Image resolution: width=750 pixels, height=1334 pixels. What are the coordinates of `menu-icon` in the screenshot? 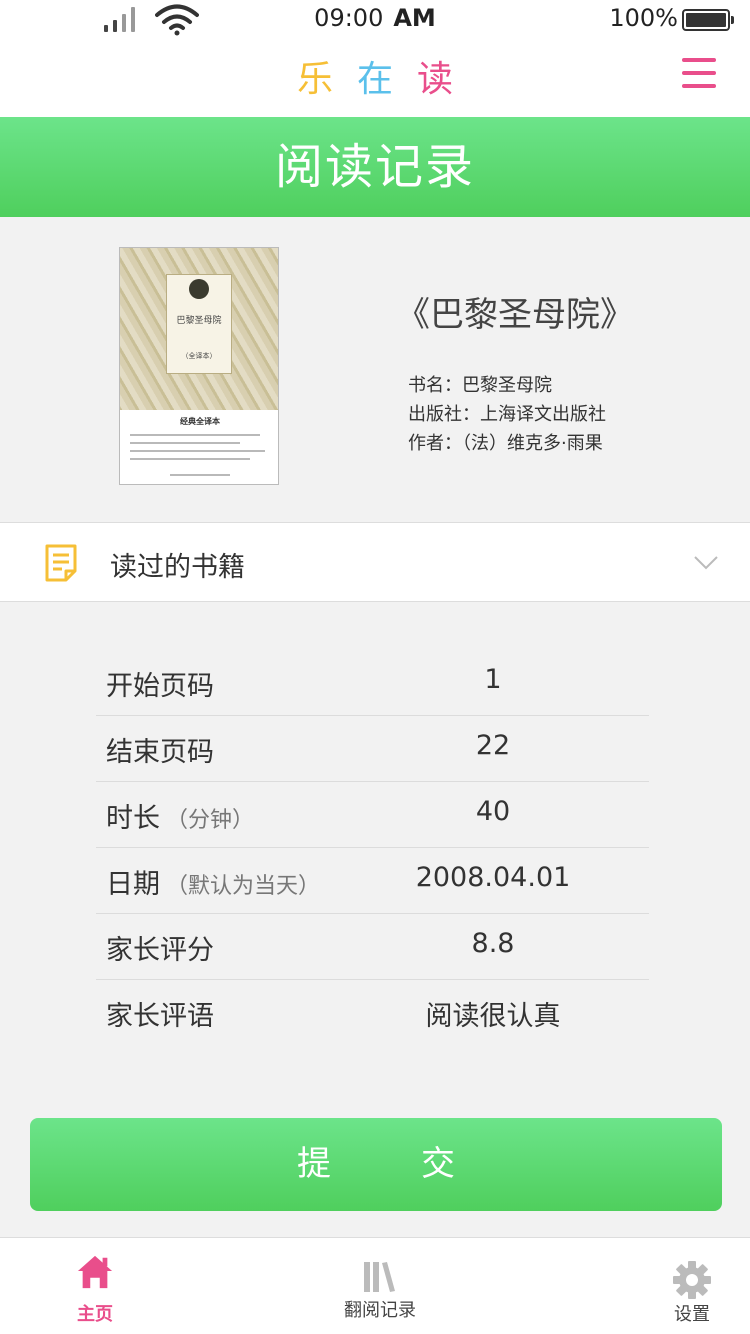 It's located at (699, 73).